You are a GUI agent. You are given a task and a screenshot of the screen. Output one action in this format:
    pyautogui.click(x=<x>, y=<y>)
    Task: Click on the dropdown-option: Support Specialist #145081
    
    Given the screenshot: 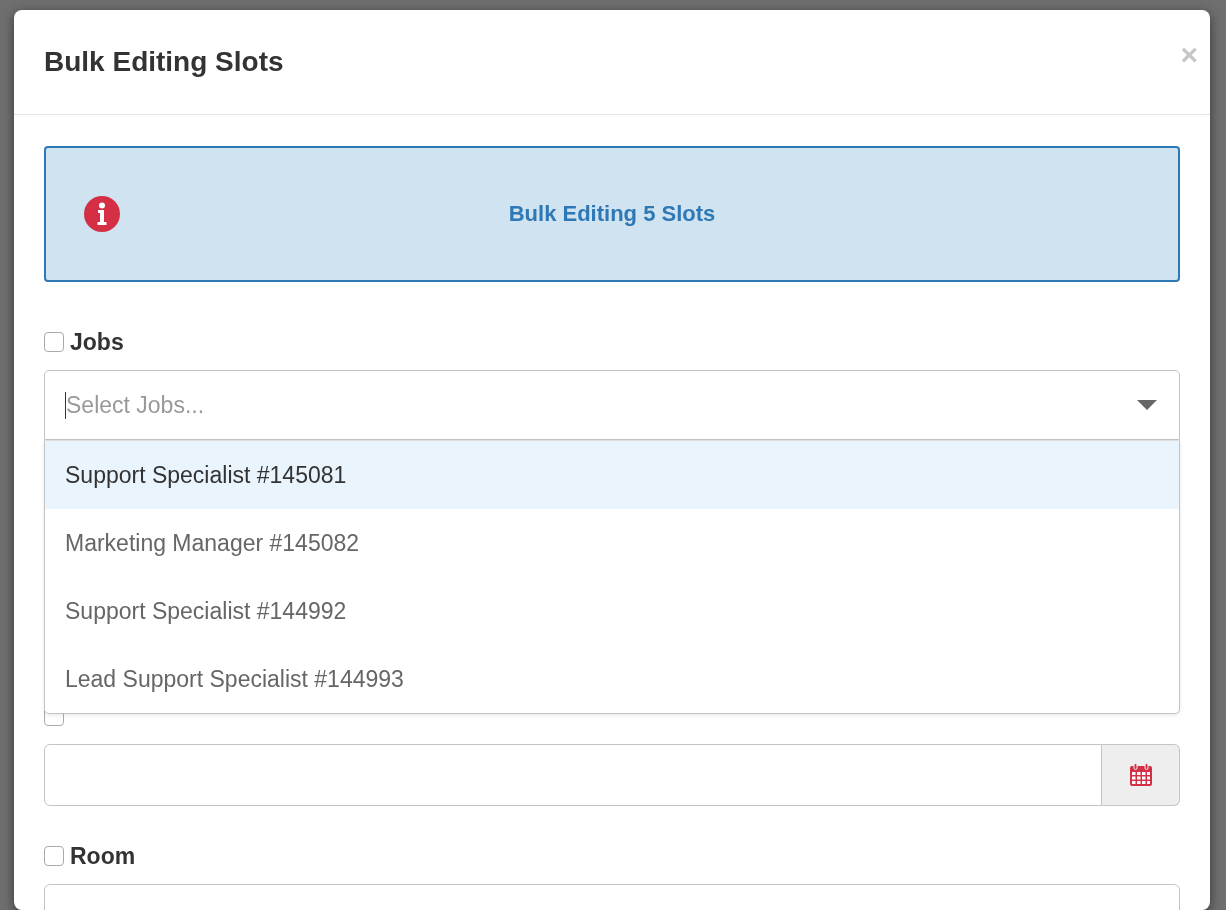 What is the action you would take?
    pyautogui.click(x=612, y=475)
    